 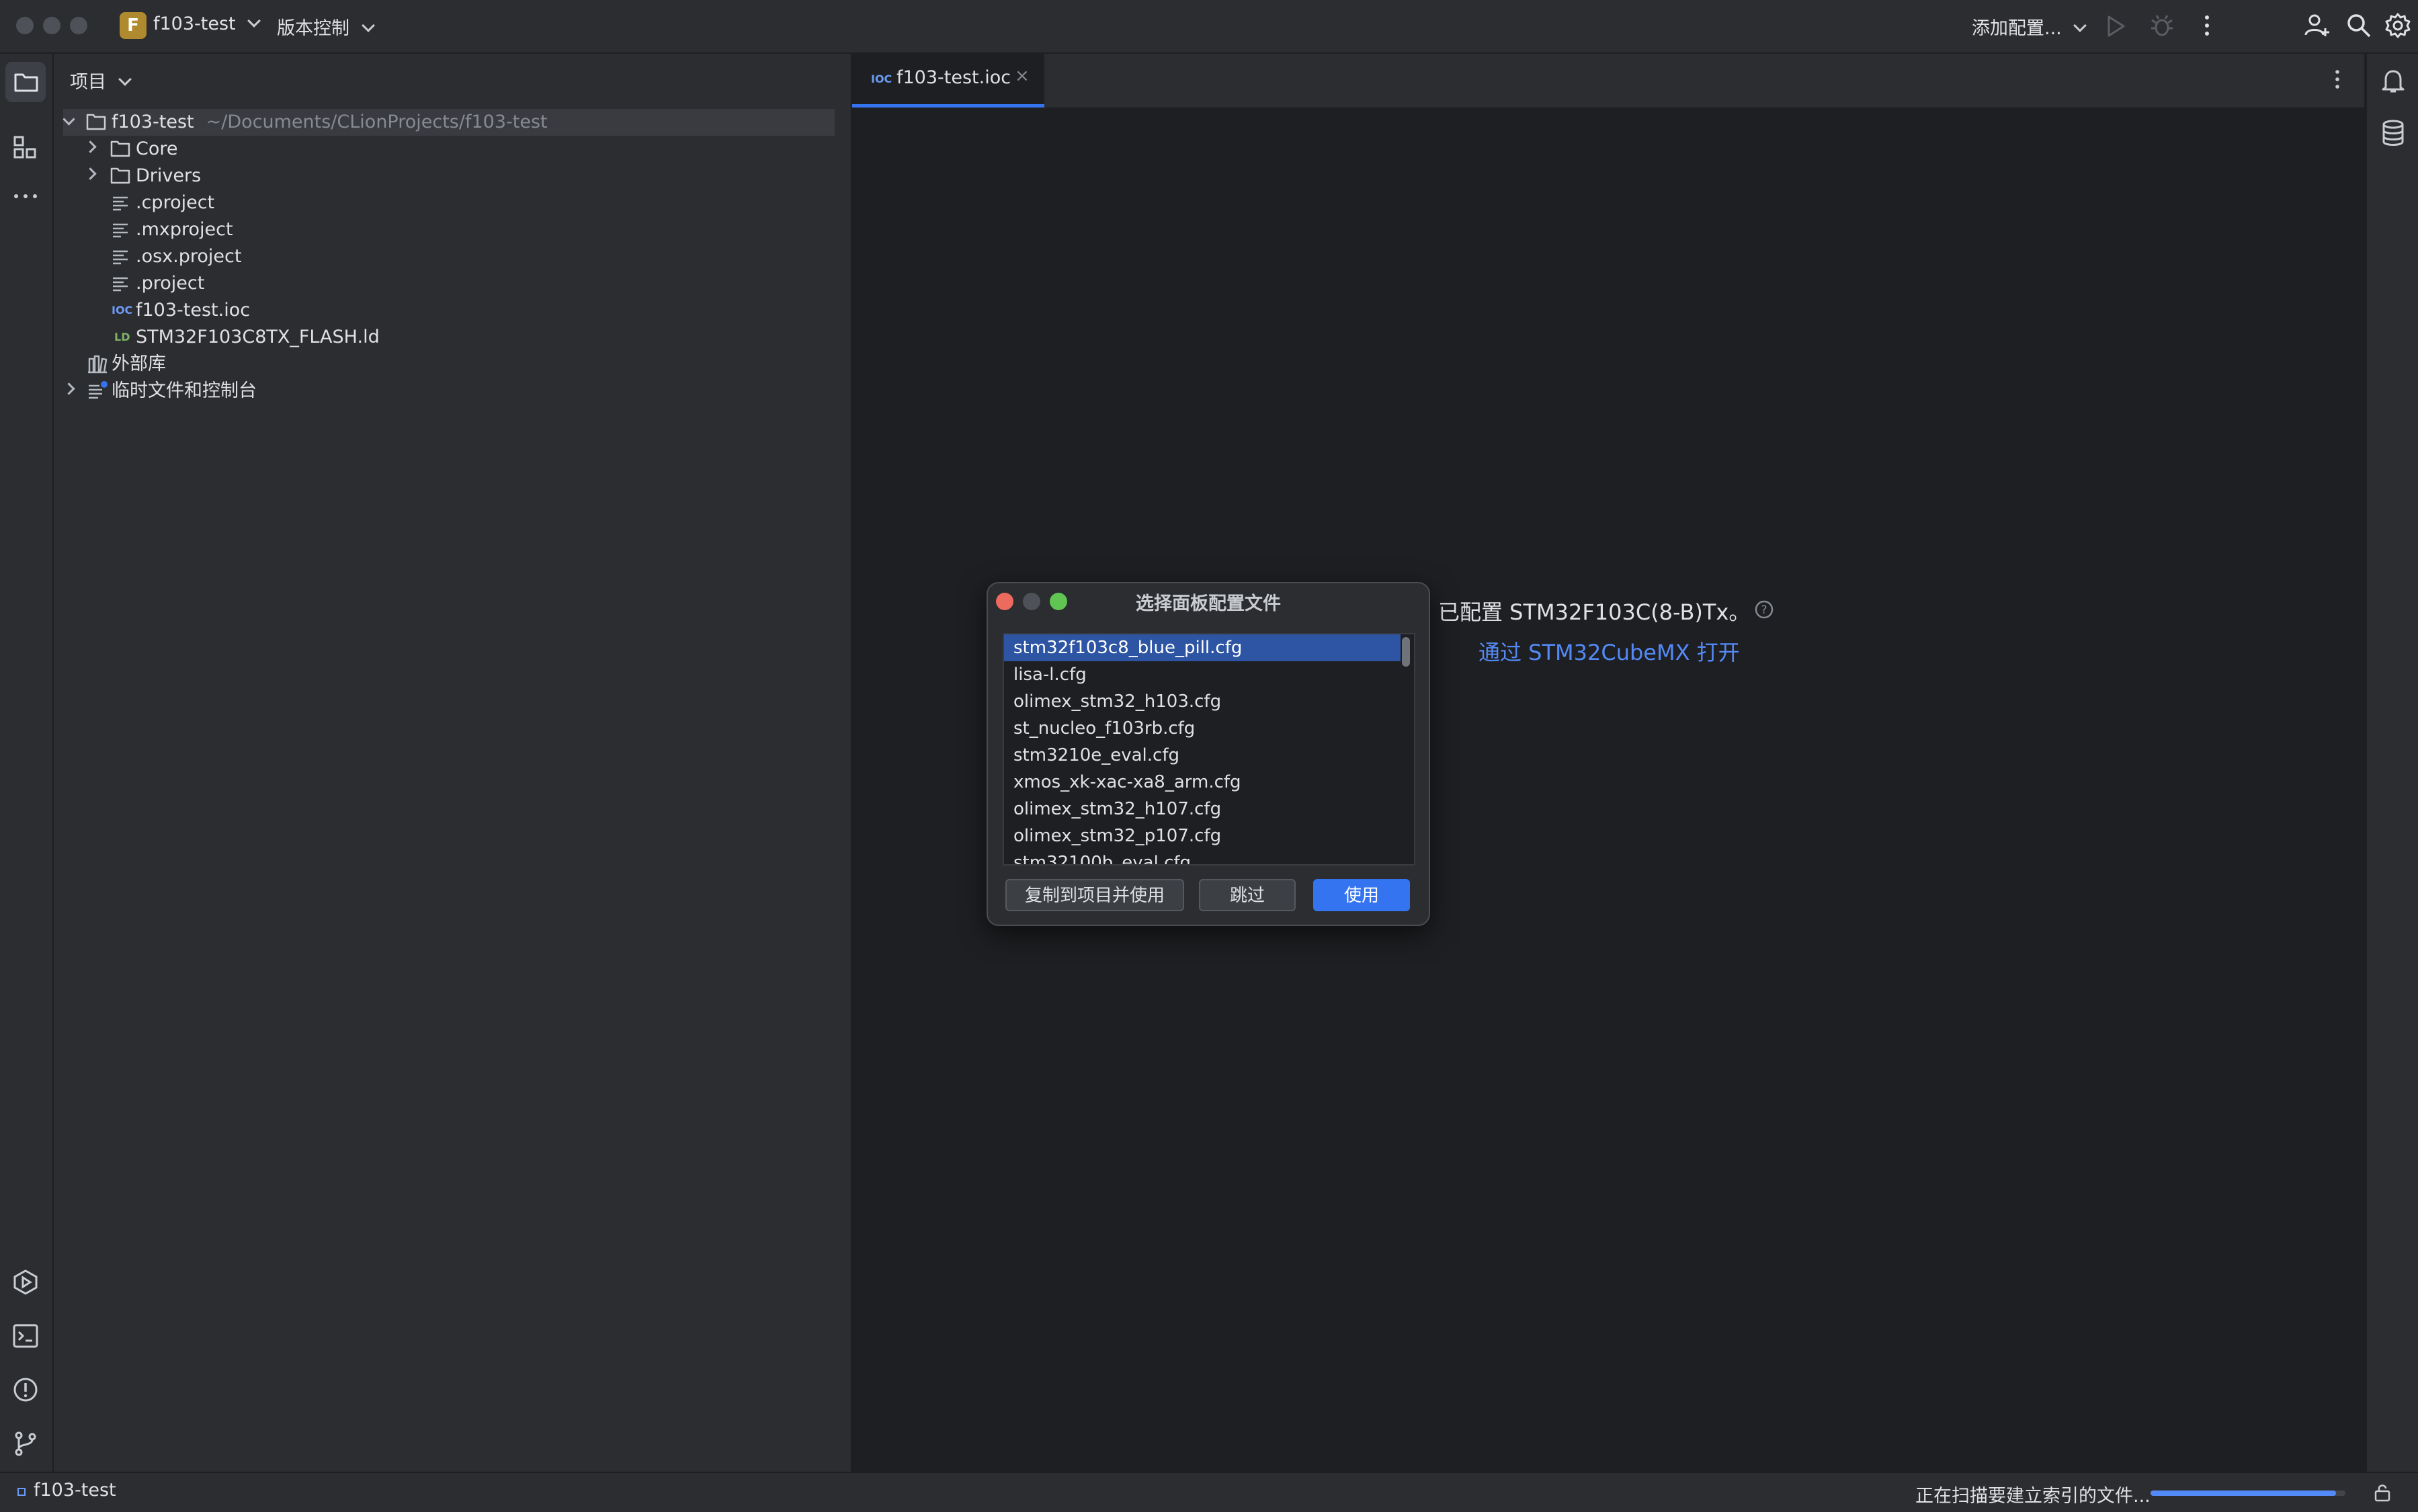 What do you see at coordinates (1202, 836) in the screenshot?
I see `list-item: olimex_stm32_p107.cfg` at bounding box center [1202, 836].